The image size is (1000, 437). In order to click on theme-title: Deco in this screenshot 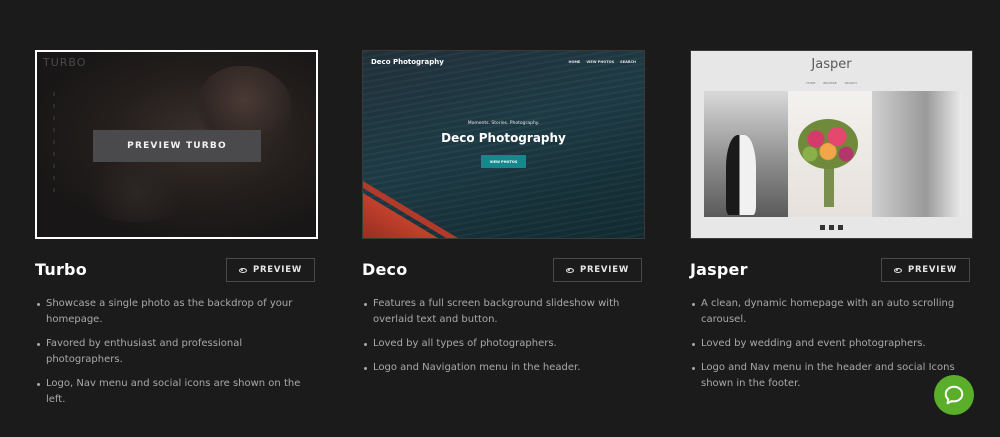, I will do `click(385, 269)`.